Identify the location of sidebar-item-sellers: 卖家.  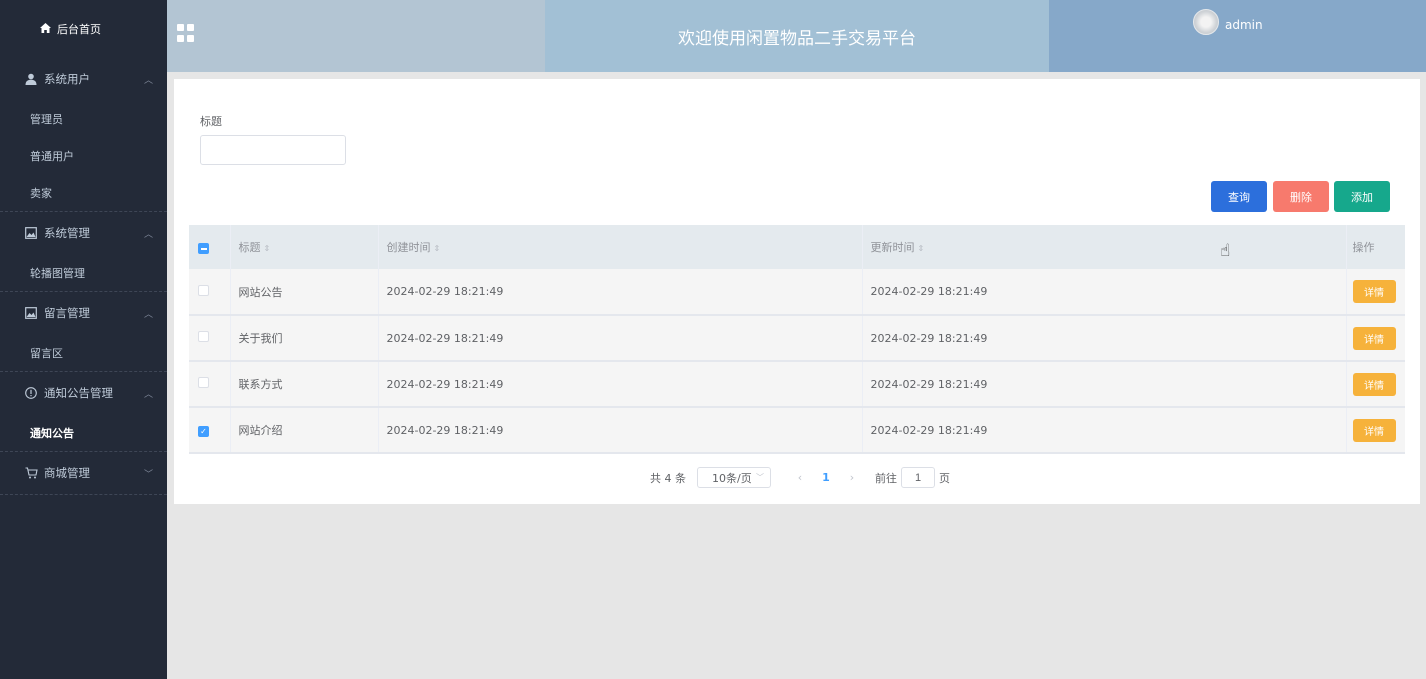
(83, 192).